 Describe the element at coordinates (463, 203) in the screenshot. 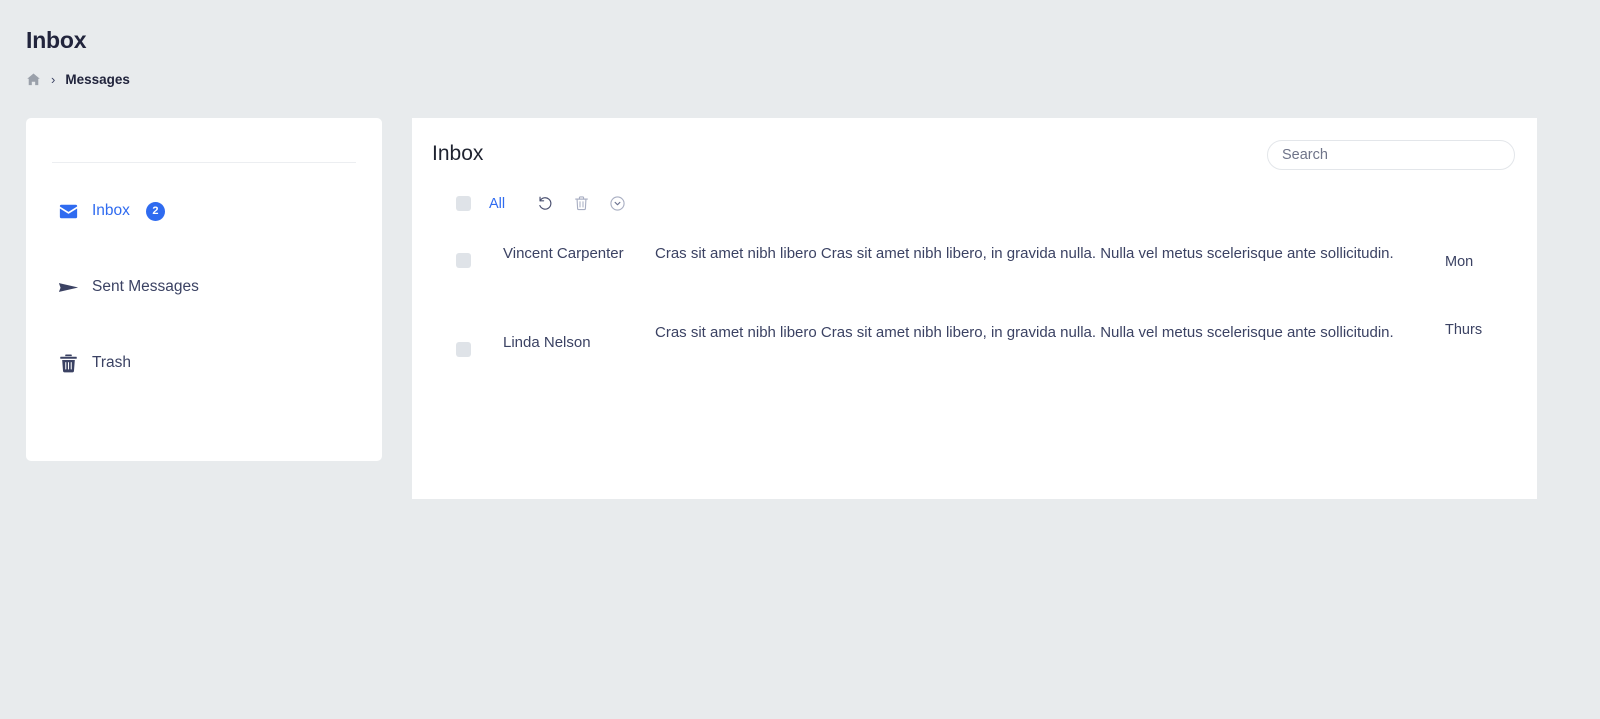

I see `select-all-checkbox` at that location.